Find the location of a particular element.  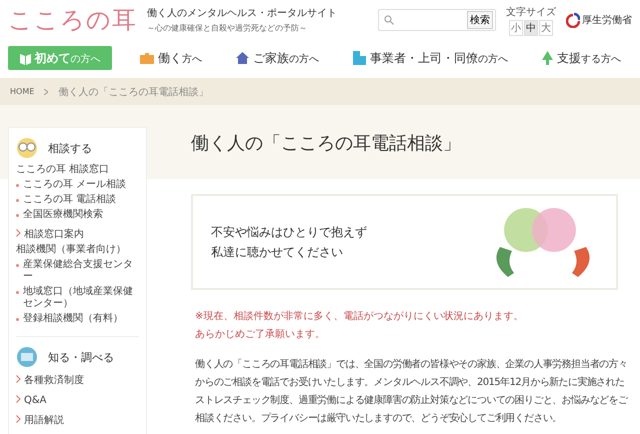

nav-link: 働く 方へ is located at coordinates (171, 58).